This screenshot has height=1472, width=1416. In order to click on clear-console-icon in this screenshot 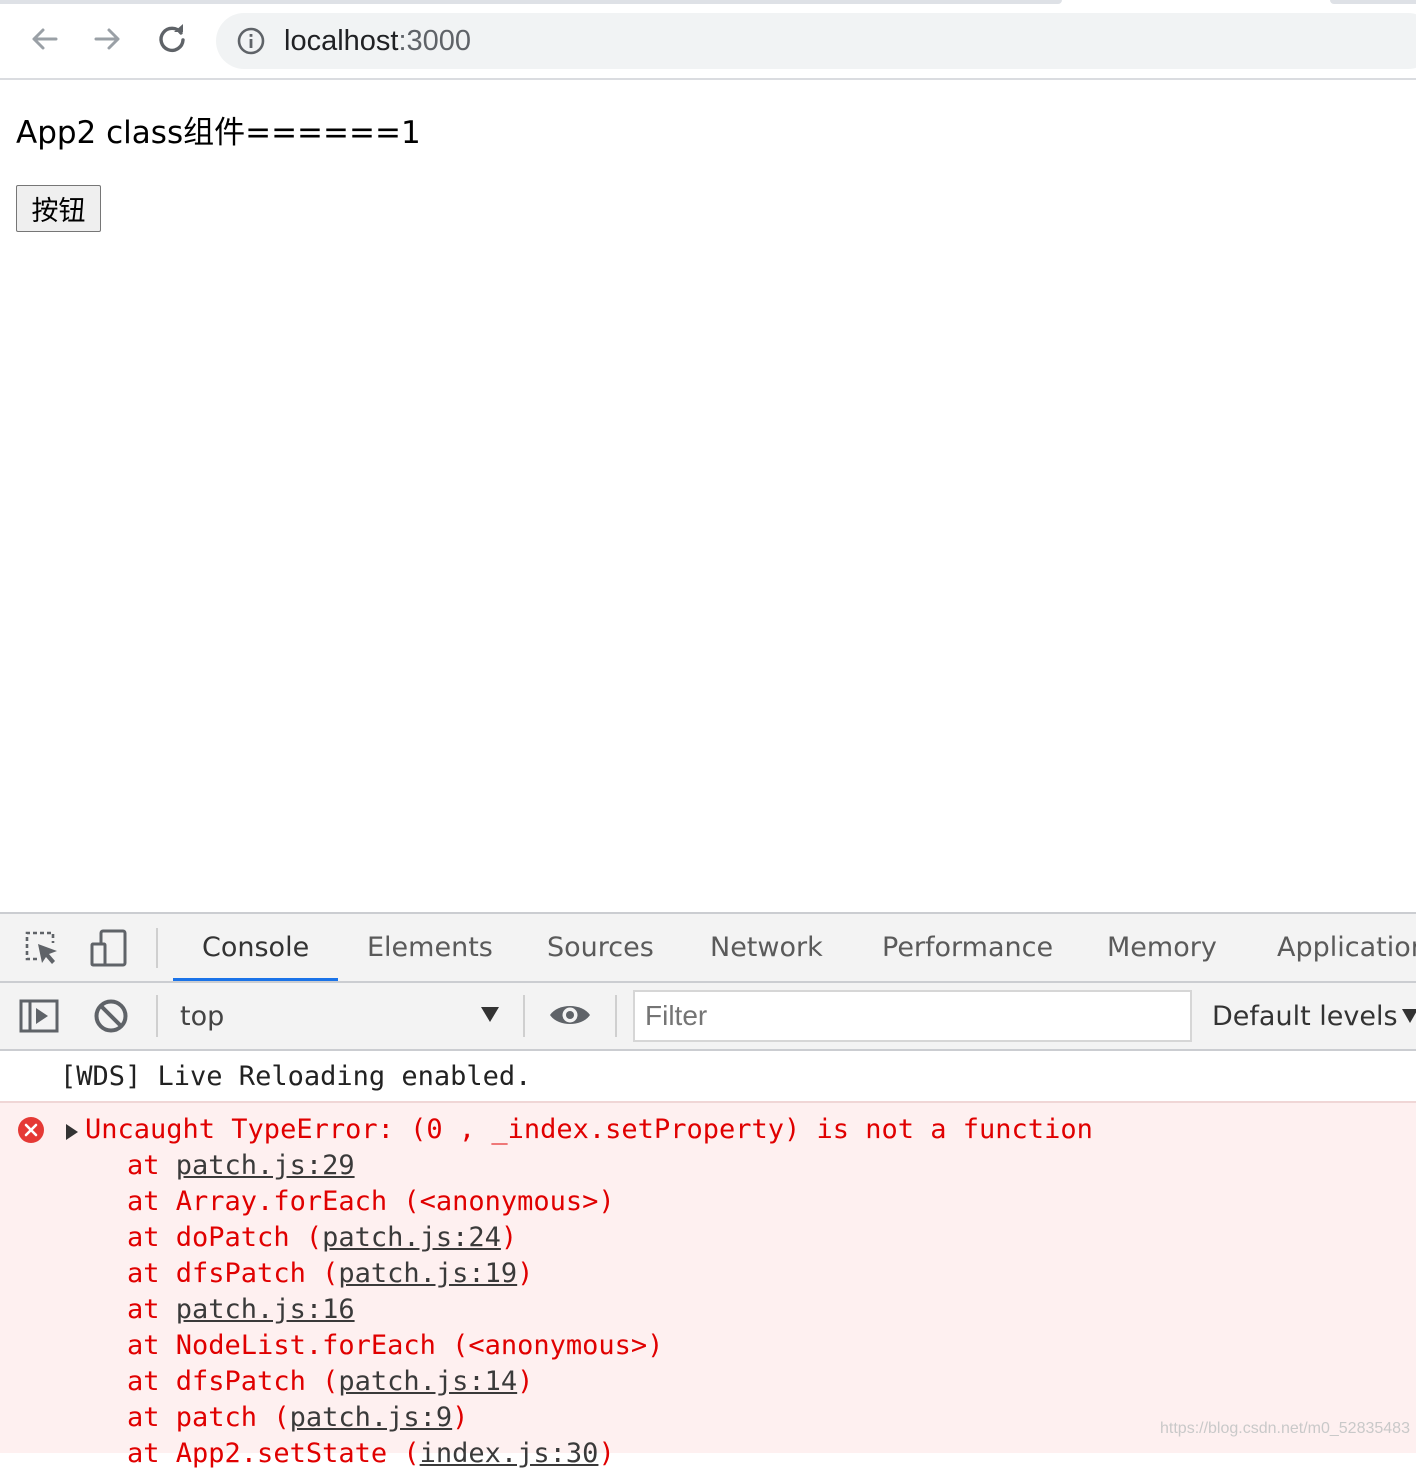, I will do `click(111, 1016)`.